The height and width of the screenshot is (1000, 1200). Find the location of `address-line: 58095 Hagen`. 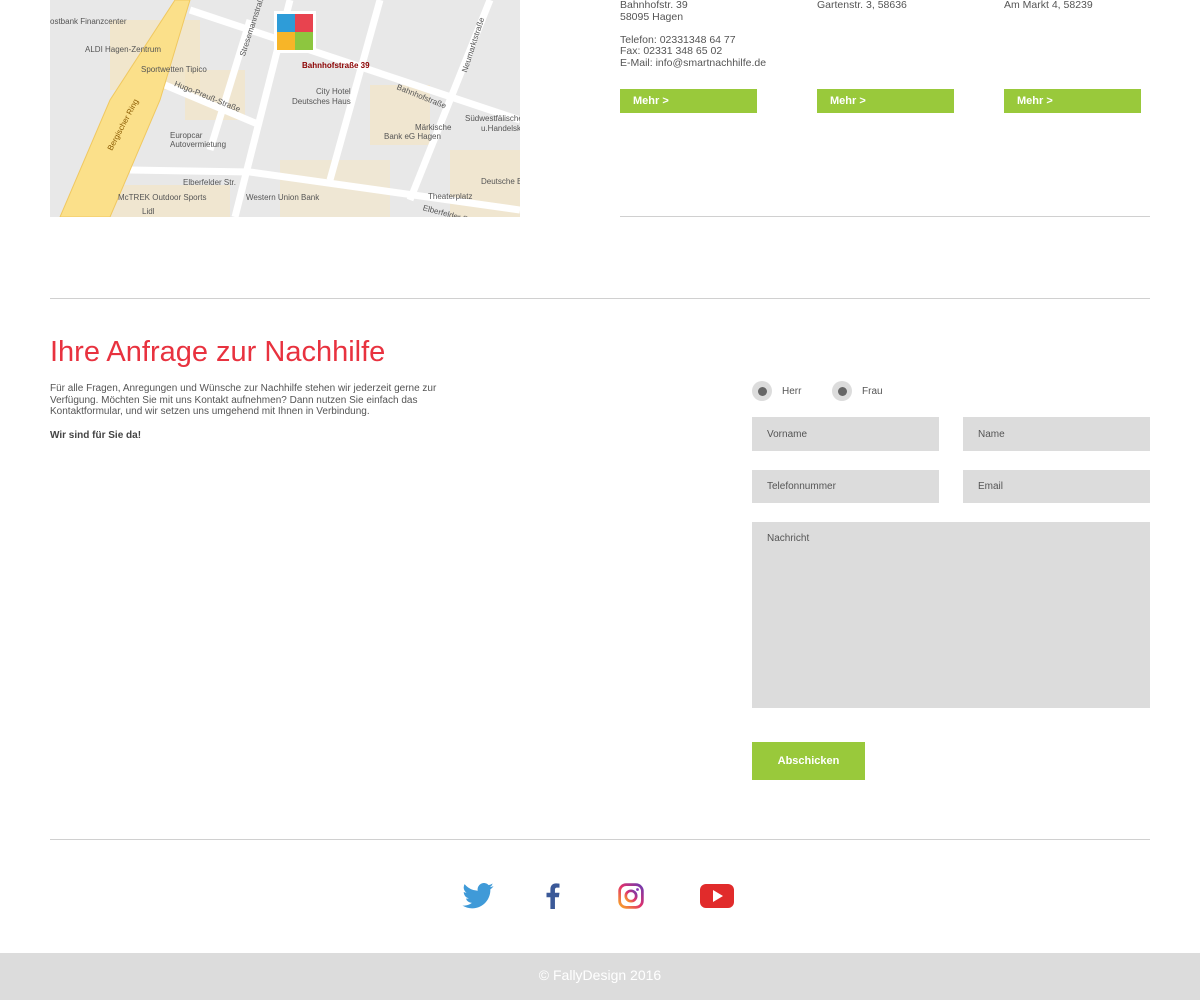

address-line: 58095 Hagen is located at coordinates (652, 16).